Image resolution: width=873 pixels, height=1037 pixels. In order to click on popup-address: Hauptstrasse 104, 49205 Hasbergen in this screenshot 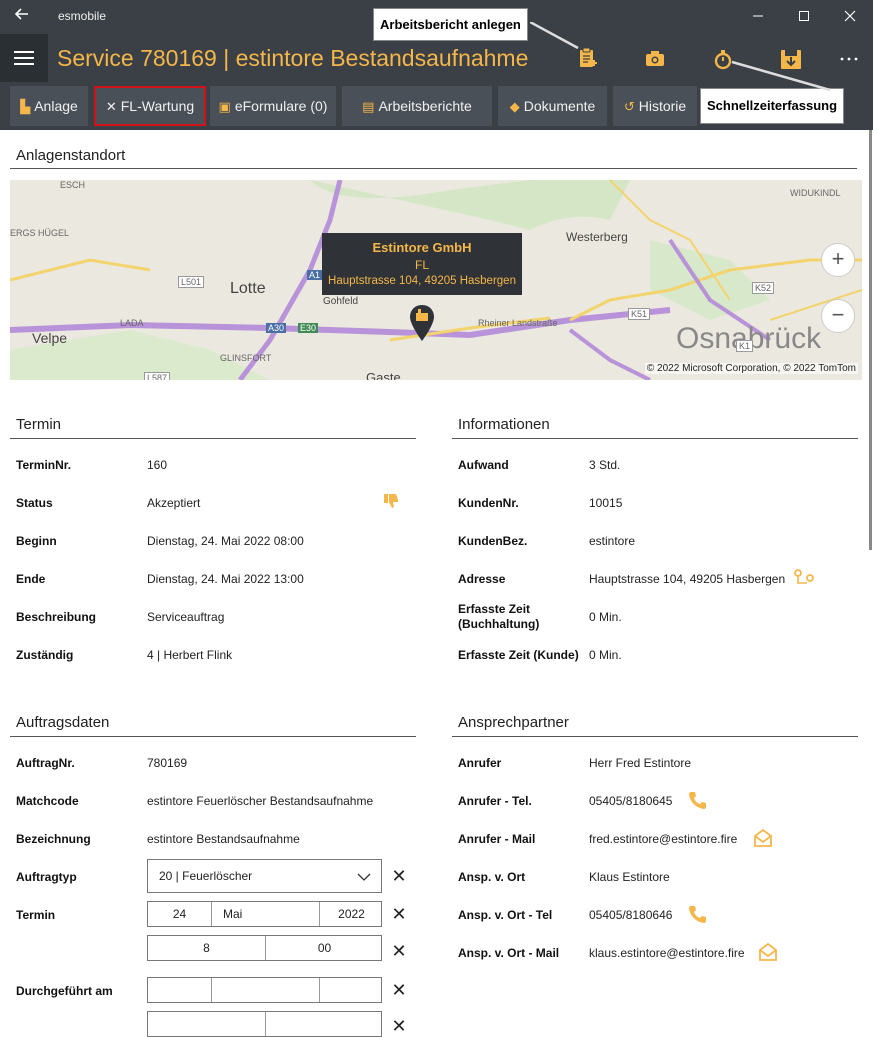, I will do `click(422, 281)`.